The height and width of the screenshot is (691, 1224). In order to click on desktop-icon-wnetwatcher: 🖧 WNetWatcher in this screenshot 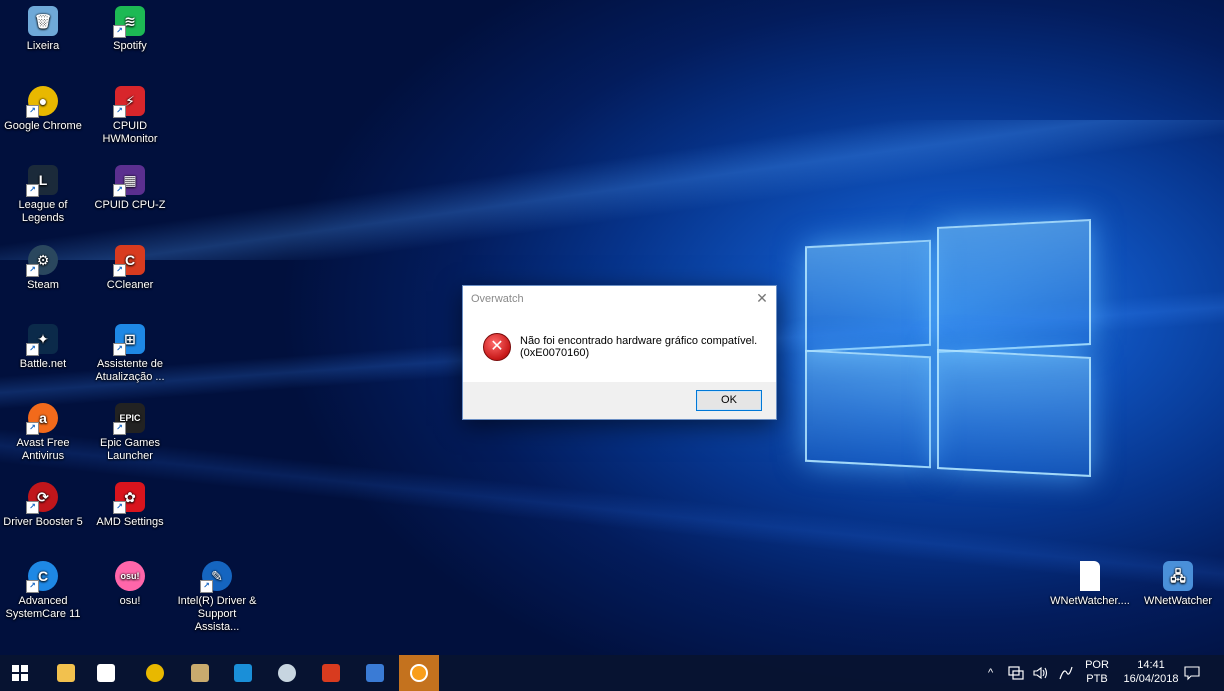, I will do `click(1178, 584)`.